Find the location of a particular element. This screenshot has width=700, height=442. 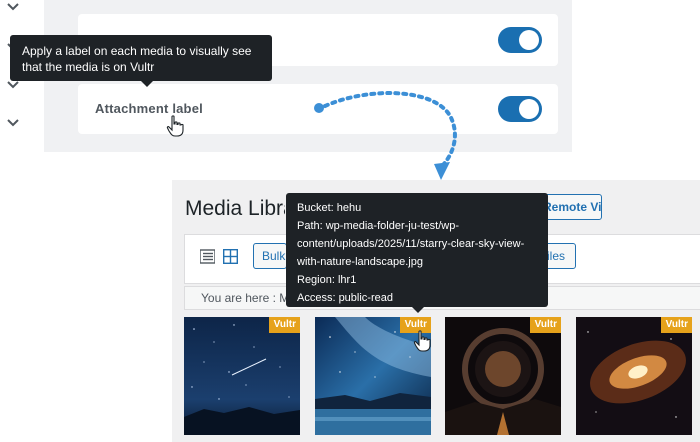

attachment-label-text: Attachment label is located at coordinates (149, 108).